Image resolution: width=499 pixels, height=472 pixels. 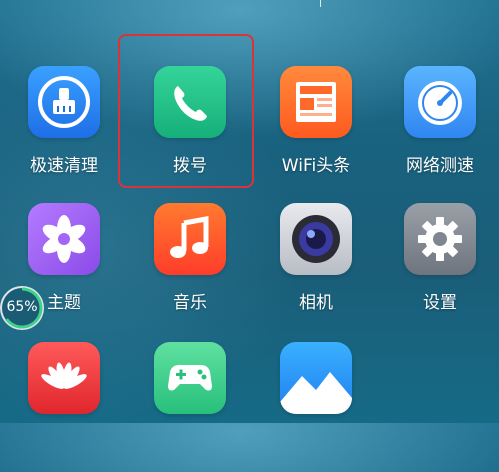 I want to click on memory-badge: 65%, so click(x=22, y=308).